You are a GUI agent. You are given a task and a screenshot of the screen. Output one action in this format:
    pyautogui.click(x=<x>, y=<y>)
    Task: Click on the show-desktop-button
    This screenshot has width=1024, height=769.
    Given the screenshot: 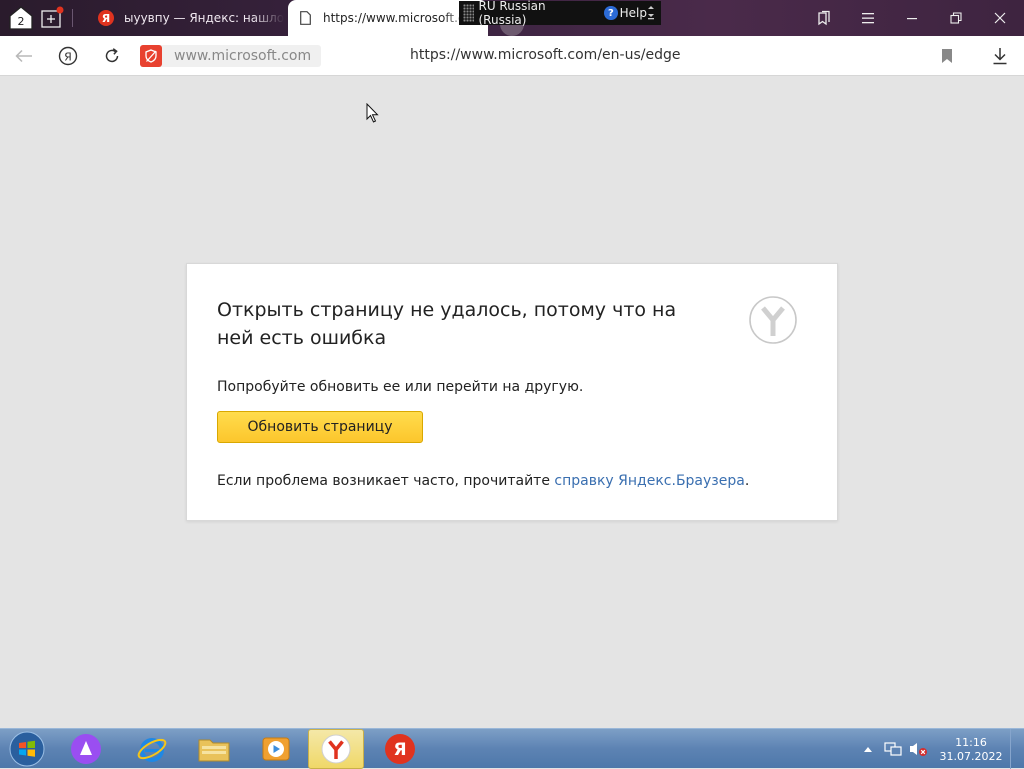 What is the action you would take?
    pyautogui.click(x=1017, y=749)
    